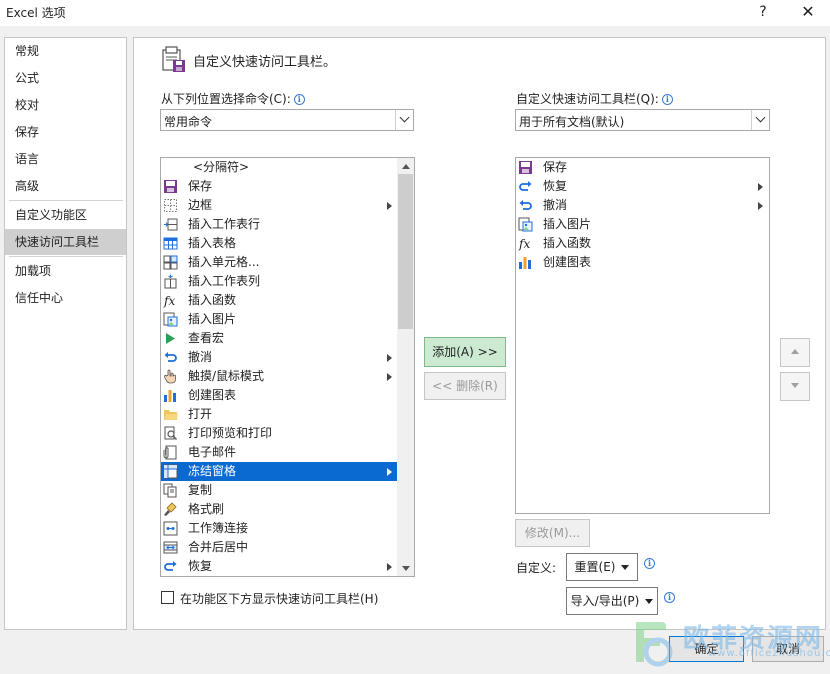  What do you see at coordinates (265, 62) in the screenshot?
I see `section-heading: 自定义快速访问工具栏。` at bounding box center [265, 62].